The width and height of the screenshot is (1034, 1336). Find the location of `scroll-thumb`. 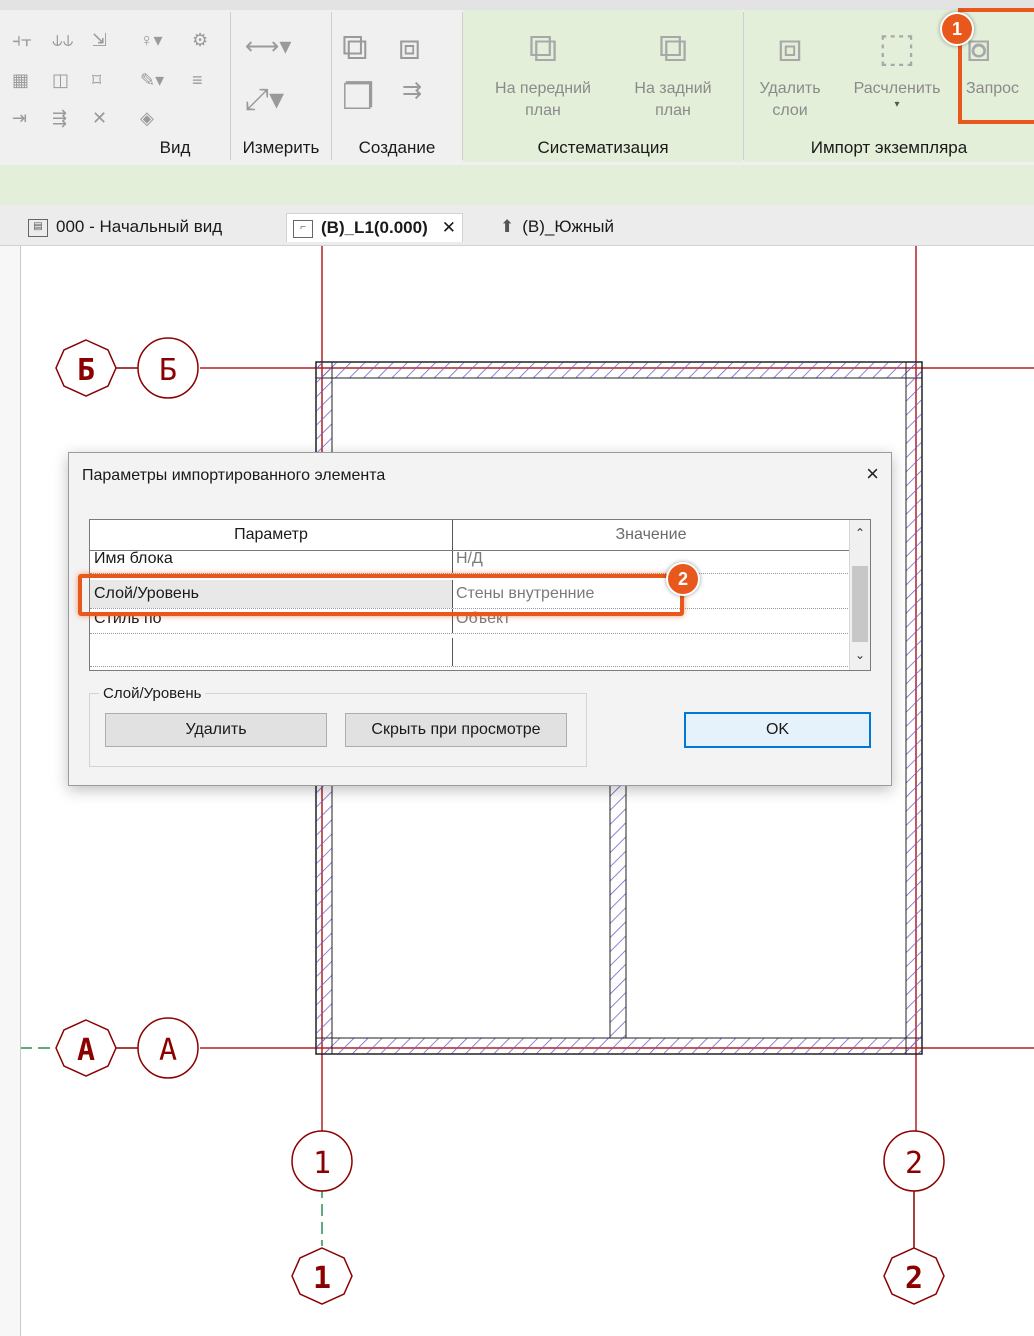

scroll-thumb is located at coordinates (860, 604).